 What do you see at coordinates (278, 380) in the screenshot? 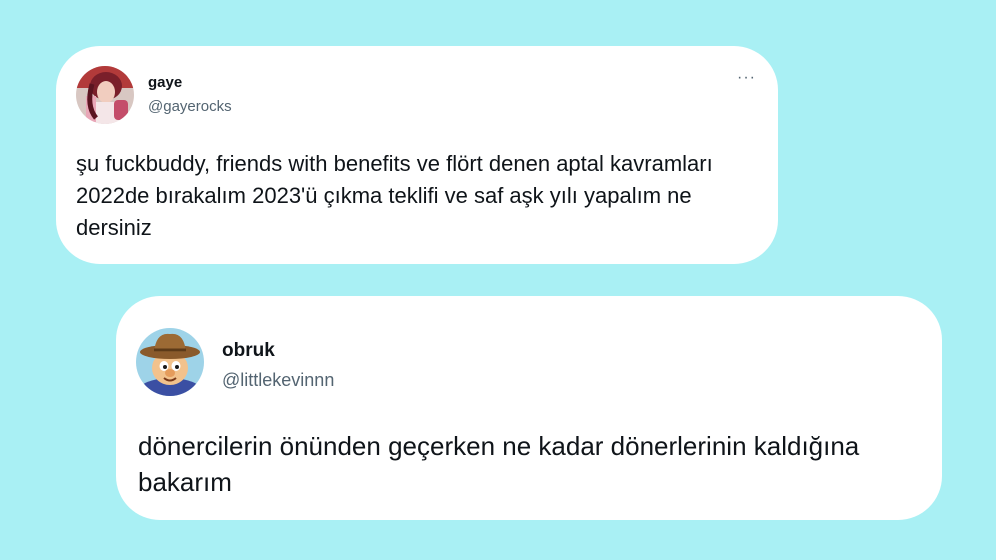
I see `user-handle: @littlekevinnn` at bounding box center [278, 380].